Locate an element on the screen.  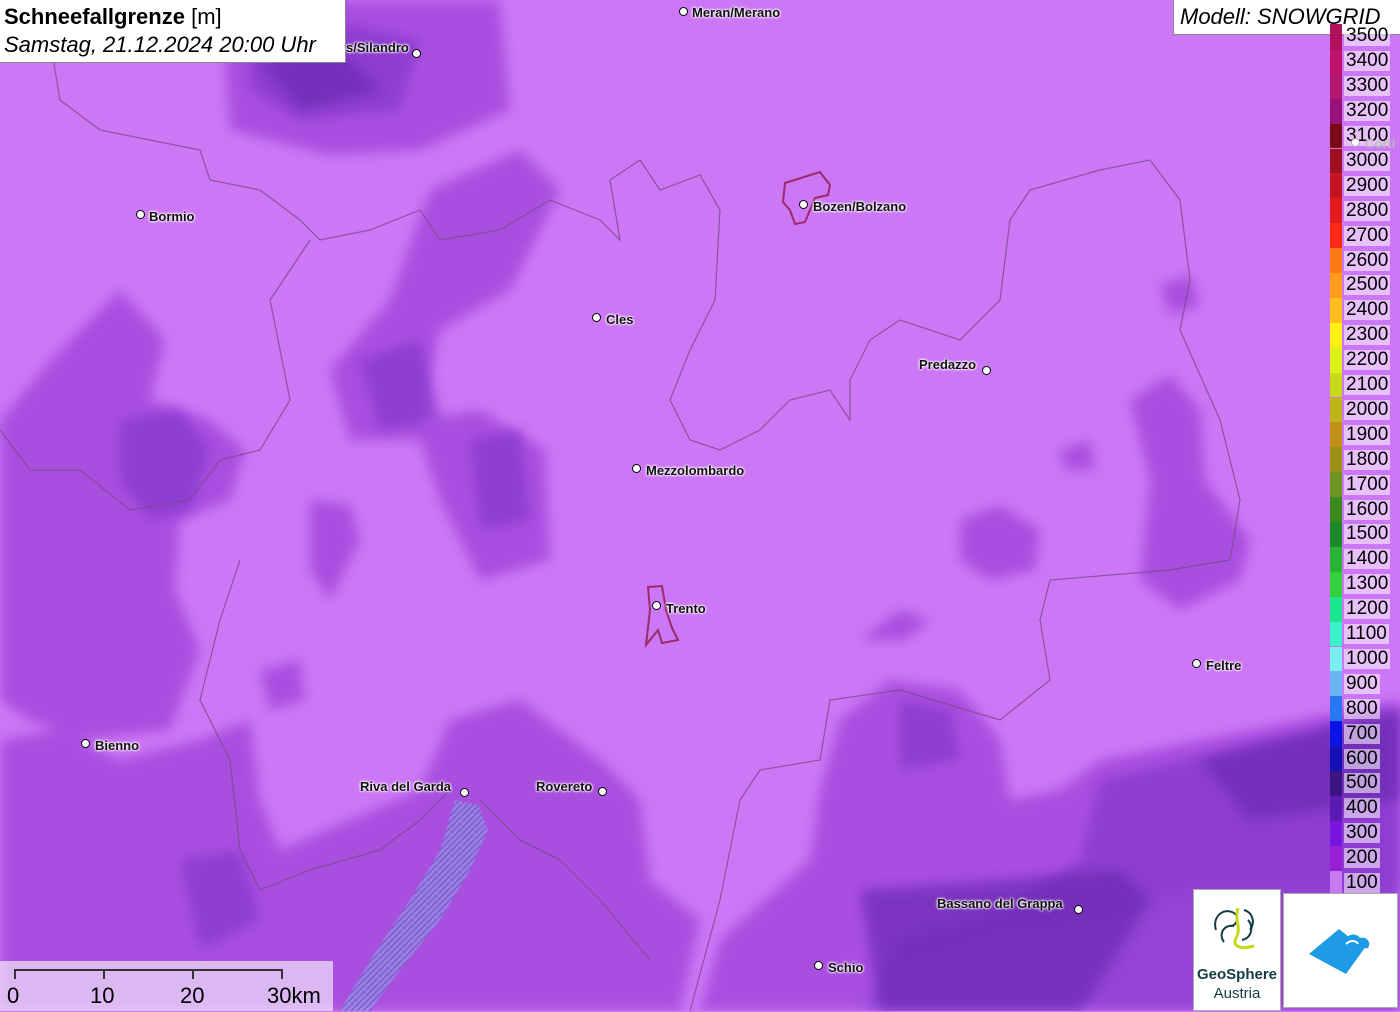
map-title: Schneefallgrenze [m] is located at coordinates (172, 17).